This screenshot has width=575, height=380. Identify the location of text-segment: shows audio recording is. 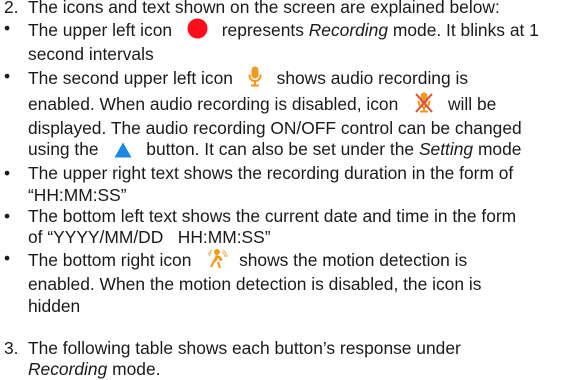
(372, 77).